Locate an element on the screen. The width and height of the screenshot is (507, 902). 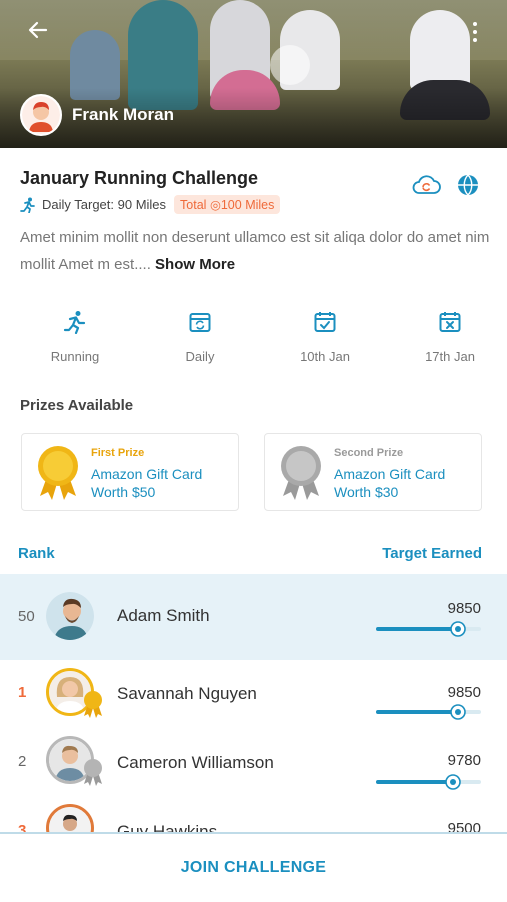
leaderboard-row: 2 Cameron Williamson 9780 is located at coordinates (253, 765).